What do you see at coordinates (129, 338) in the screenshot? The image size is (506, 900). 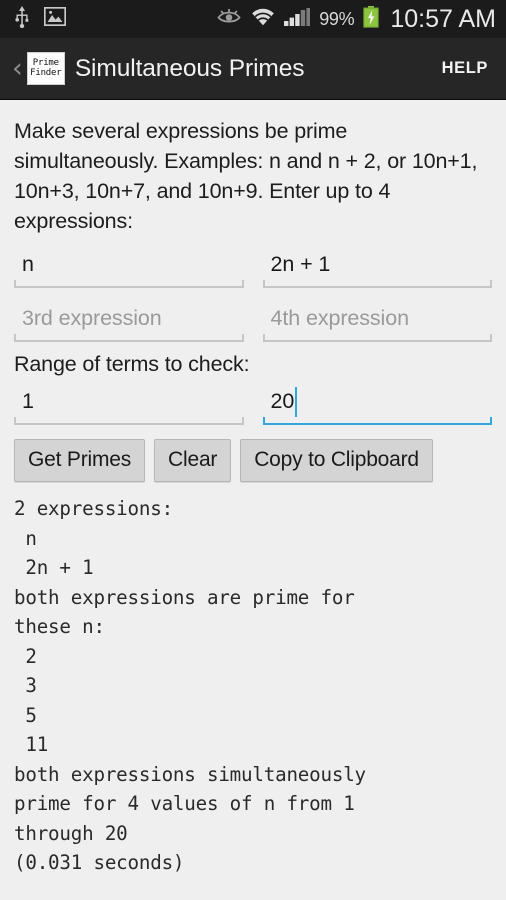 I see `expression-3-underline` at bounding box center [129, 338].